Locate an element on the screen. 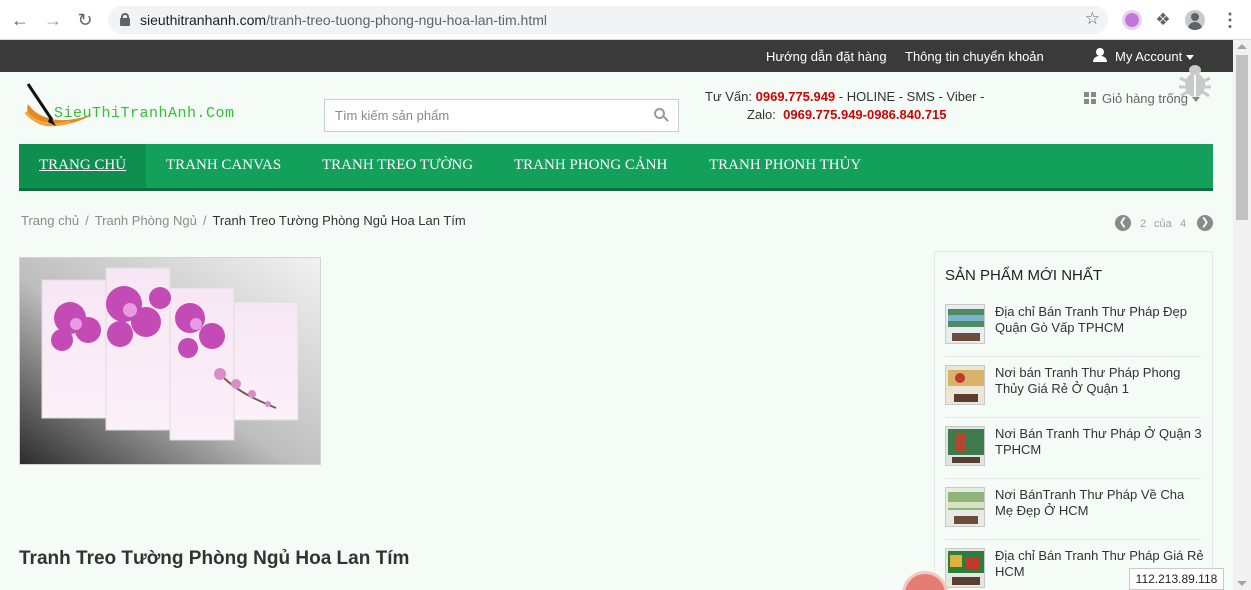  browser-menu-icon: ⋮ is located at coordinates (1230, 20).